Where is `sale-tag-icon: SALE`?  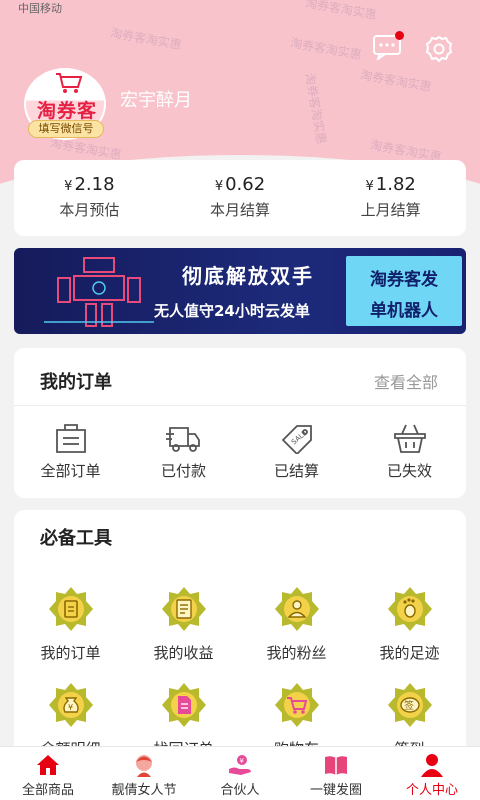
sale-tag-icon: SALE is located at coordinates (296, 439).